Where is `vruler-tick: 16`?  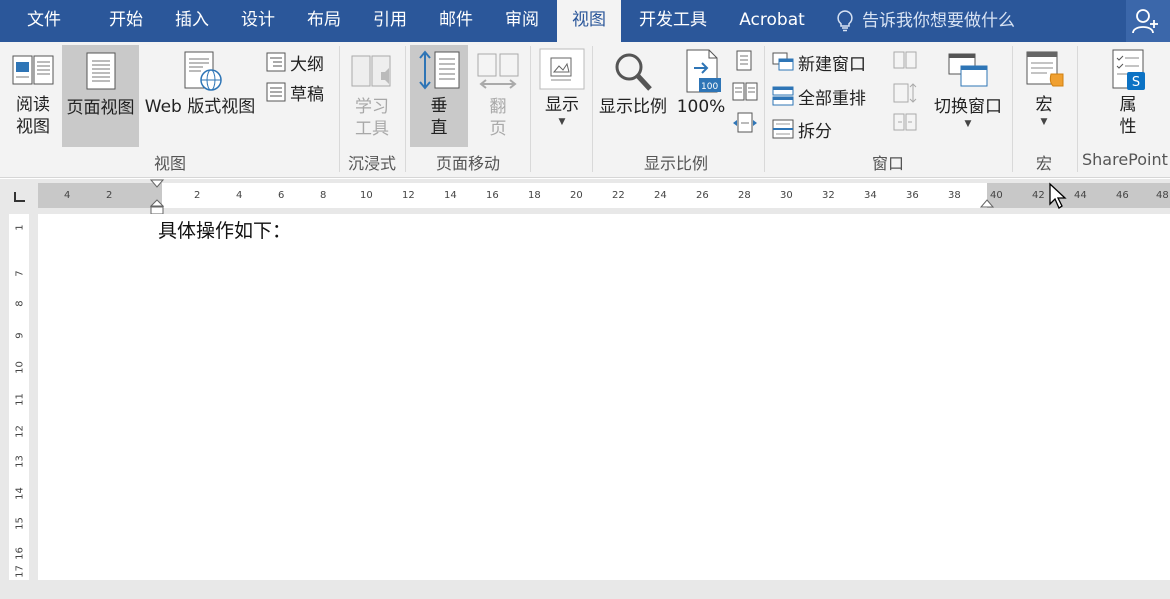
vruler-tick: 16 is located at coordinates (20, 553).